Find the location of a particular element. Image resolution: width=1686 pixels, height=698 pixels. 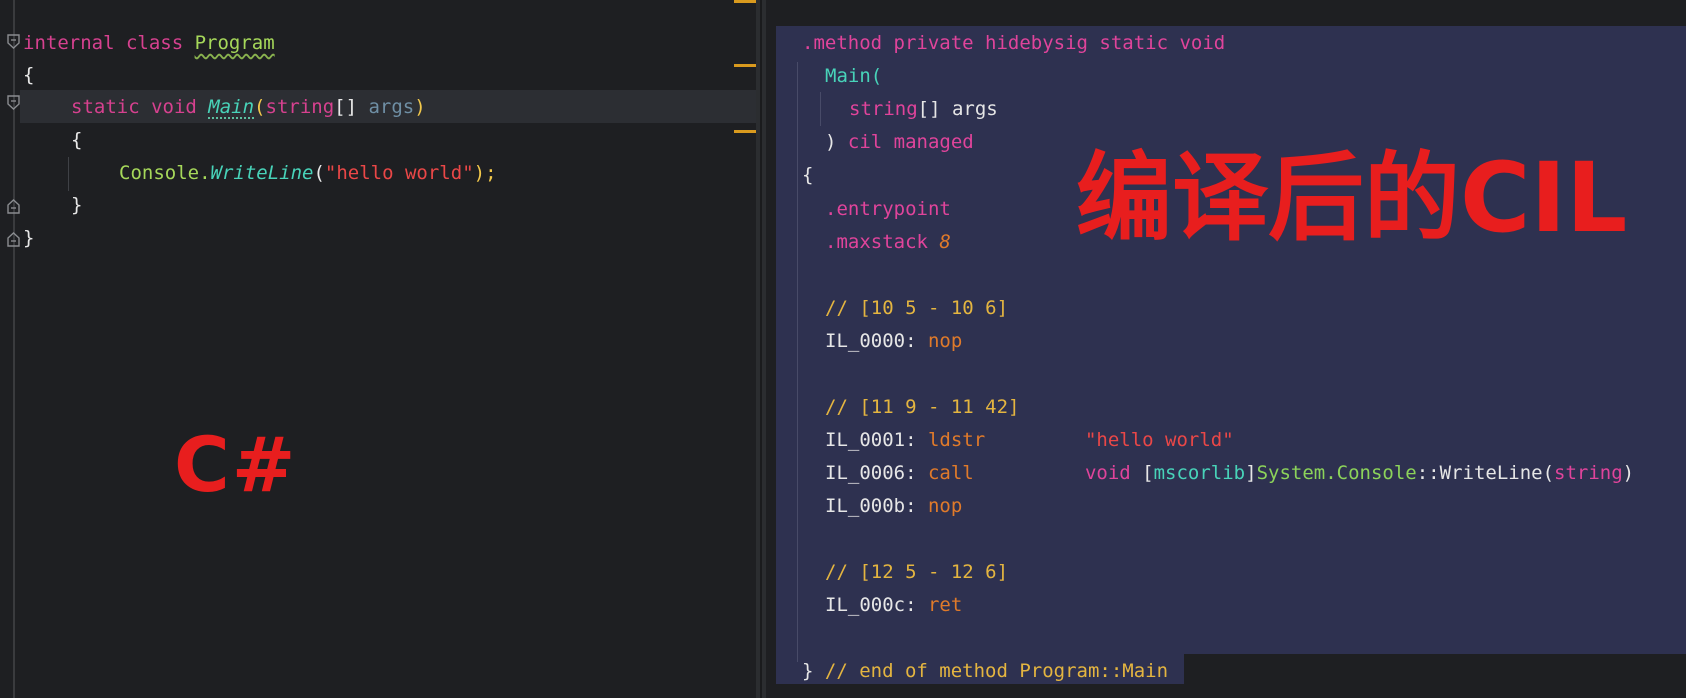

code-line-main: static void Main(string[] args) is located at coordinates (248, 107).